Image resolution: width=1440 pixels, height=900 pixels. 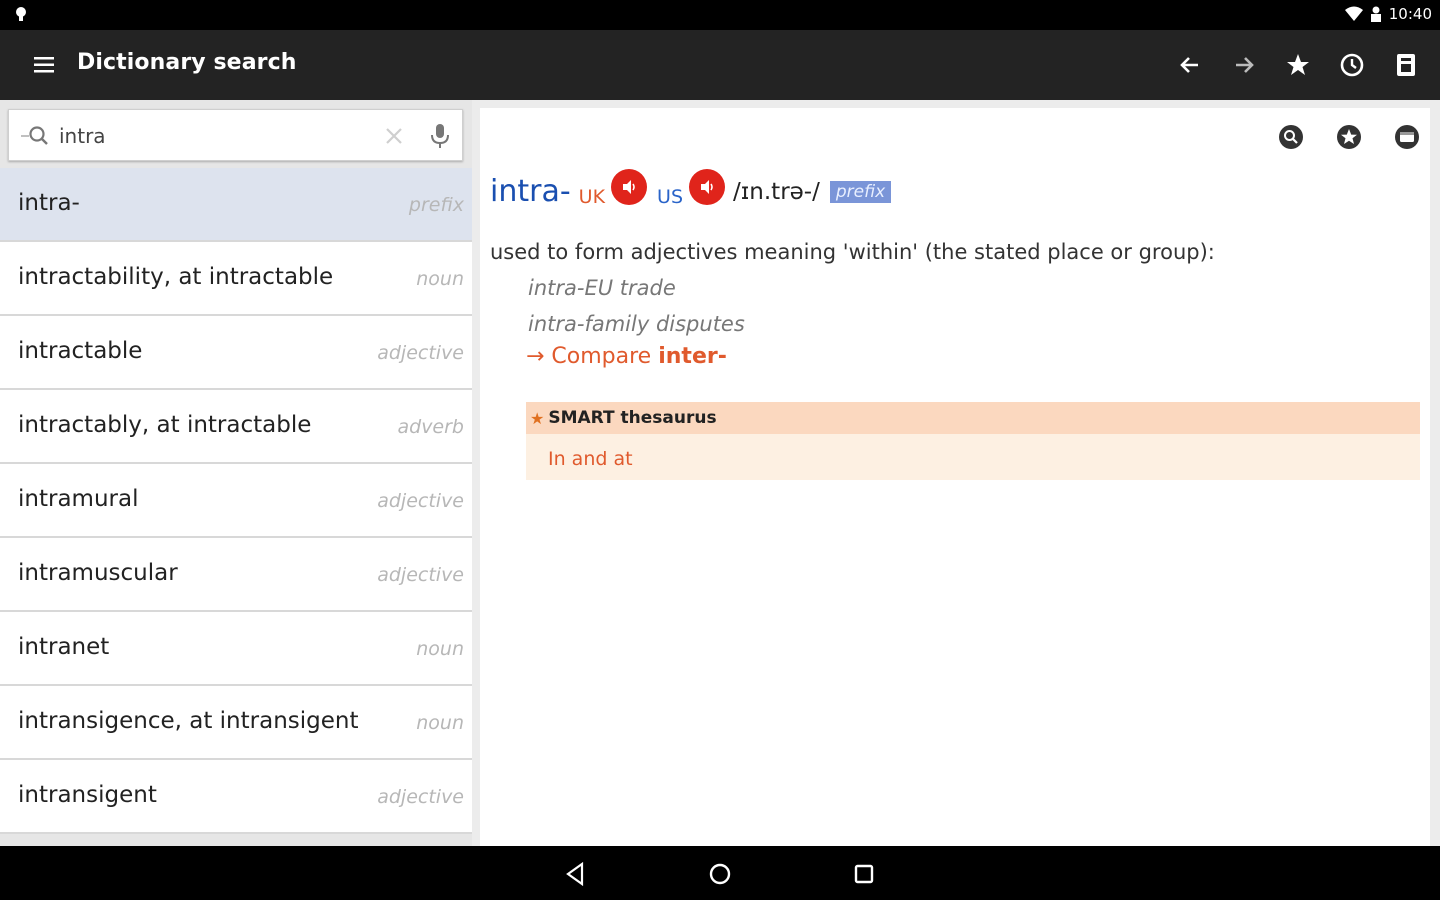 I want to click on entry-headline: intra- UK US /ɪn.trə-/ prefix, so click(x=691, y=188).